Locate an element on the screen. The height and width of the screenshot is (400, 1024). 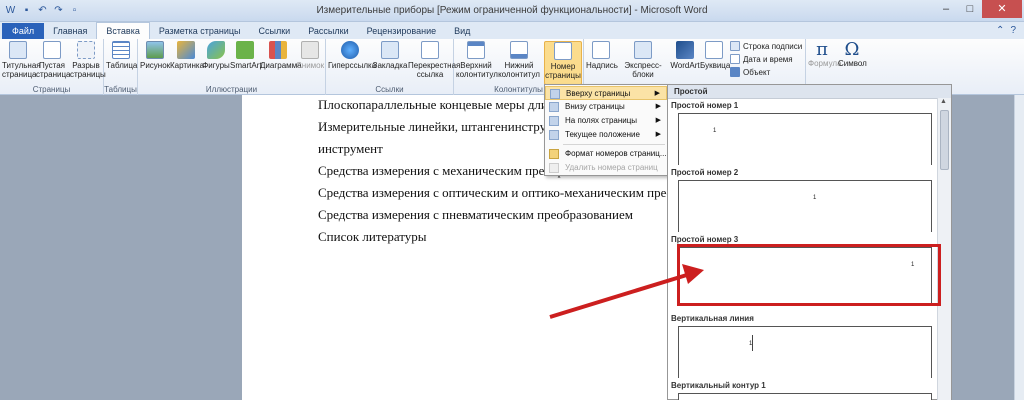
annotation-arrow is located at coordinates (626, 291).